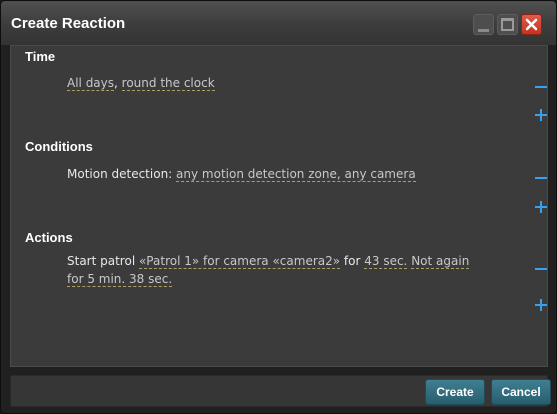 The height and width of the screenshot is (414, 557). Describe the element at coordinates (541, 207) in the screenshot. I see `add-condition-icon` at that location.